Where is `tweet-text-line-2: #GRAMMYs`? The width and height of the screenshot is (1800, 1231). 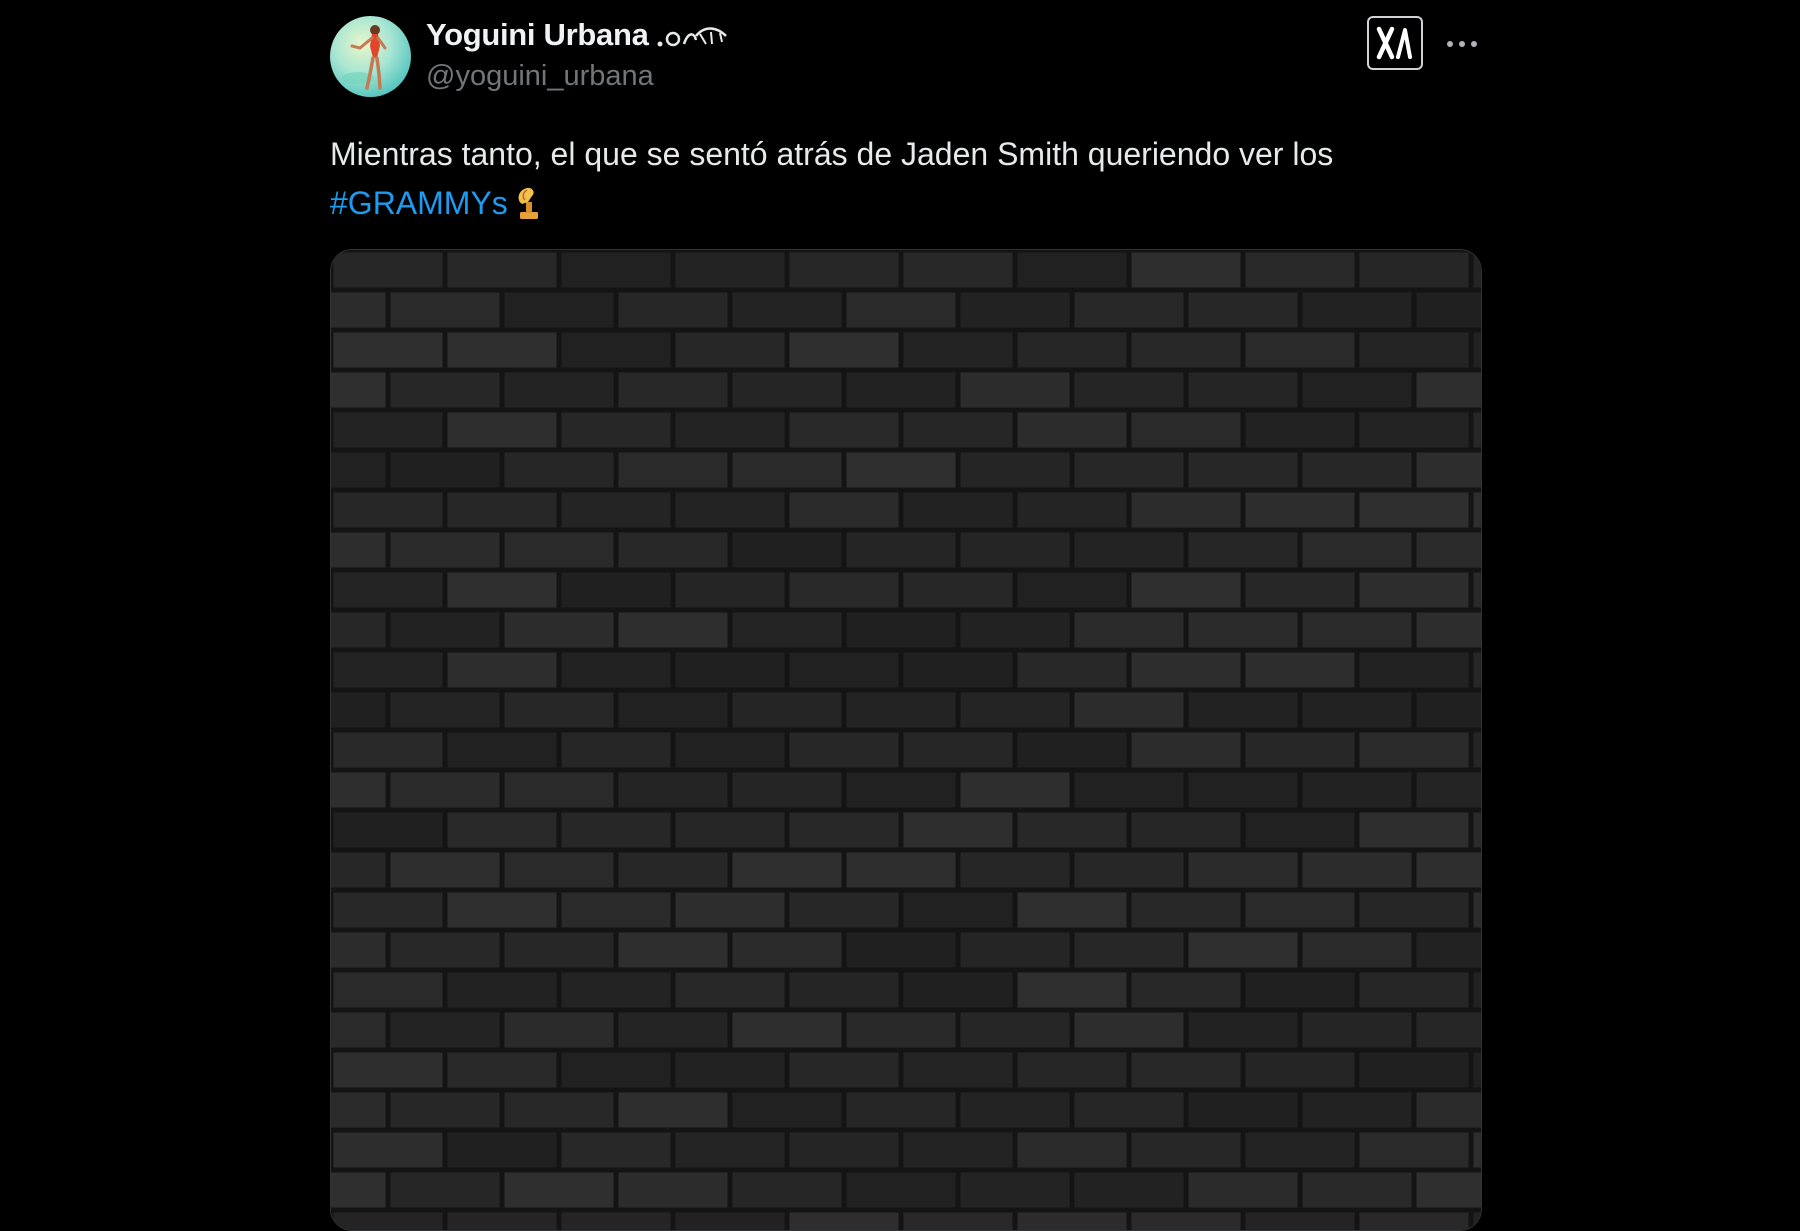
tweet-text-line-2: #GRAMMYs is located at coordinates (905, 206).